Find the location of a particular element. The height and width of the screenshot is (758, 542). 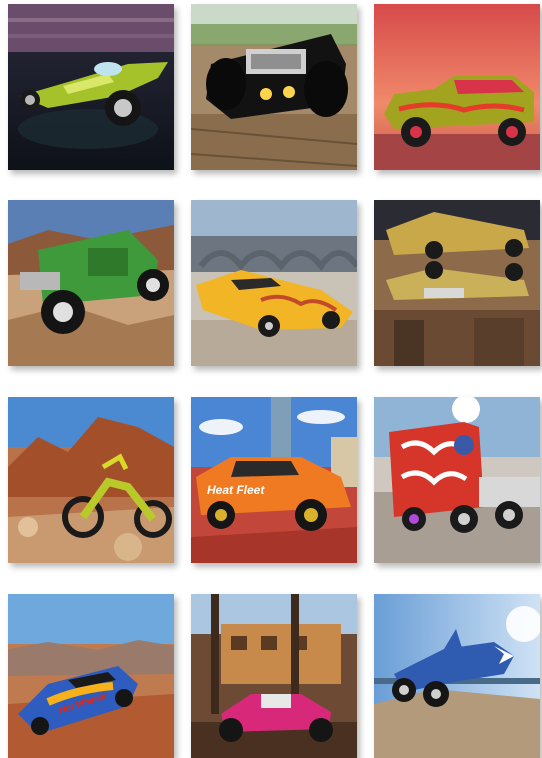

yellow-flame-car-photo is located at coordinates (274, 283).